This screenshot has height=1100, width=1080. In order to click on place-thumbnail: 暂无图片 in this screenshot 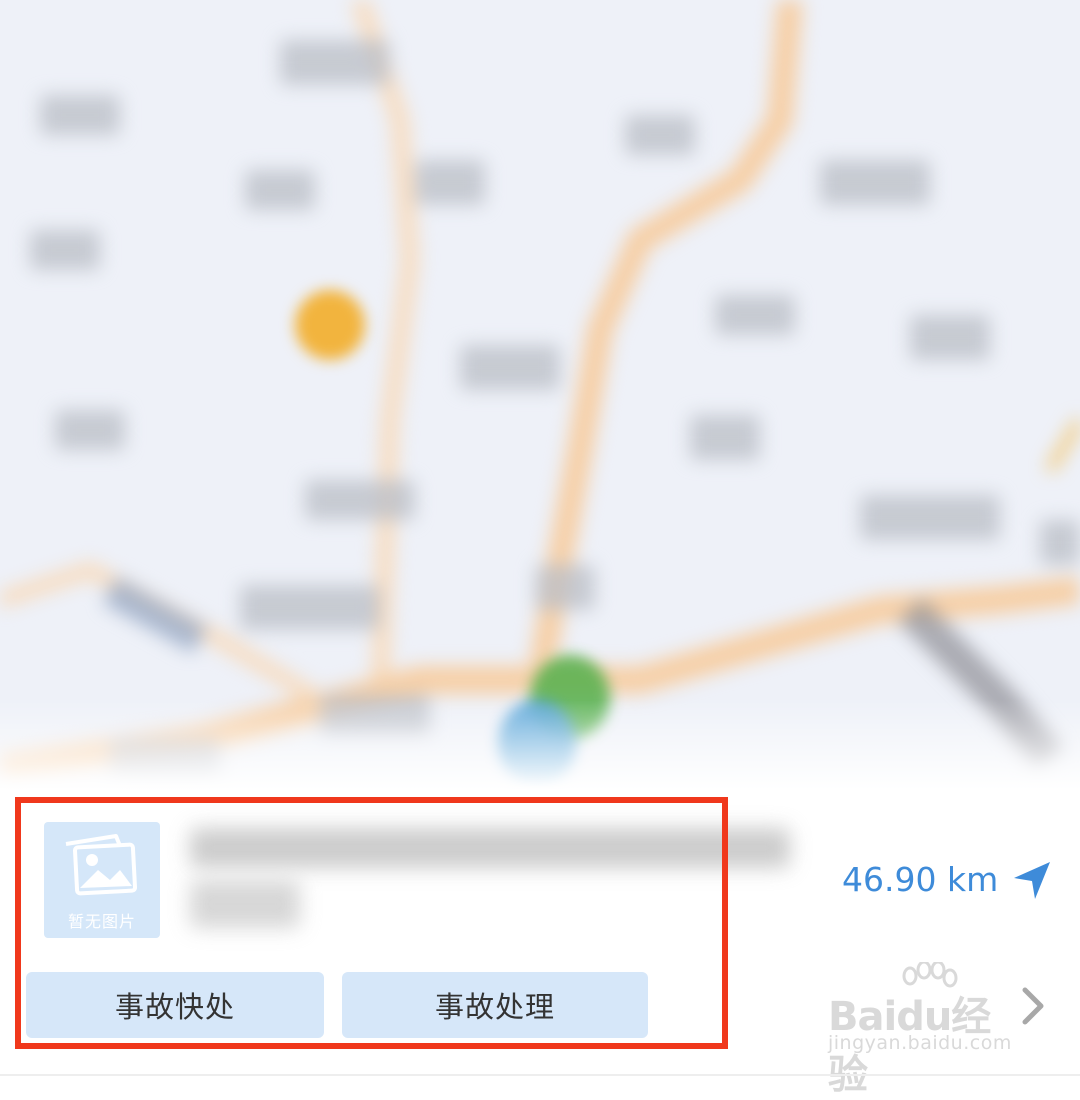, I will do `click(102, 880)`.